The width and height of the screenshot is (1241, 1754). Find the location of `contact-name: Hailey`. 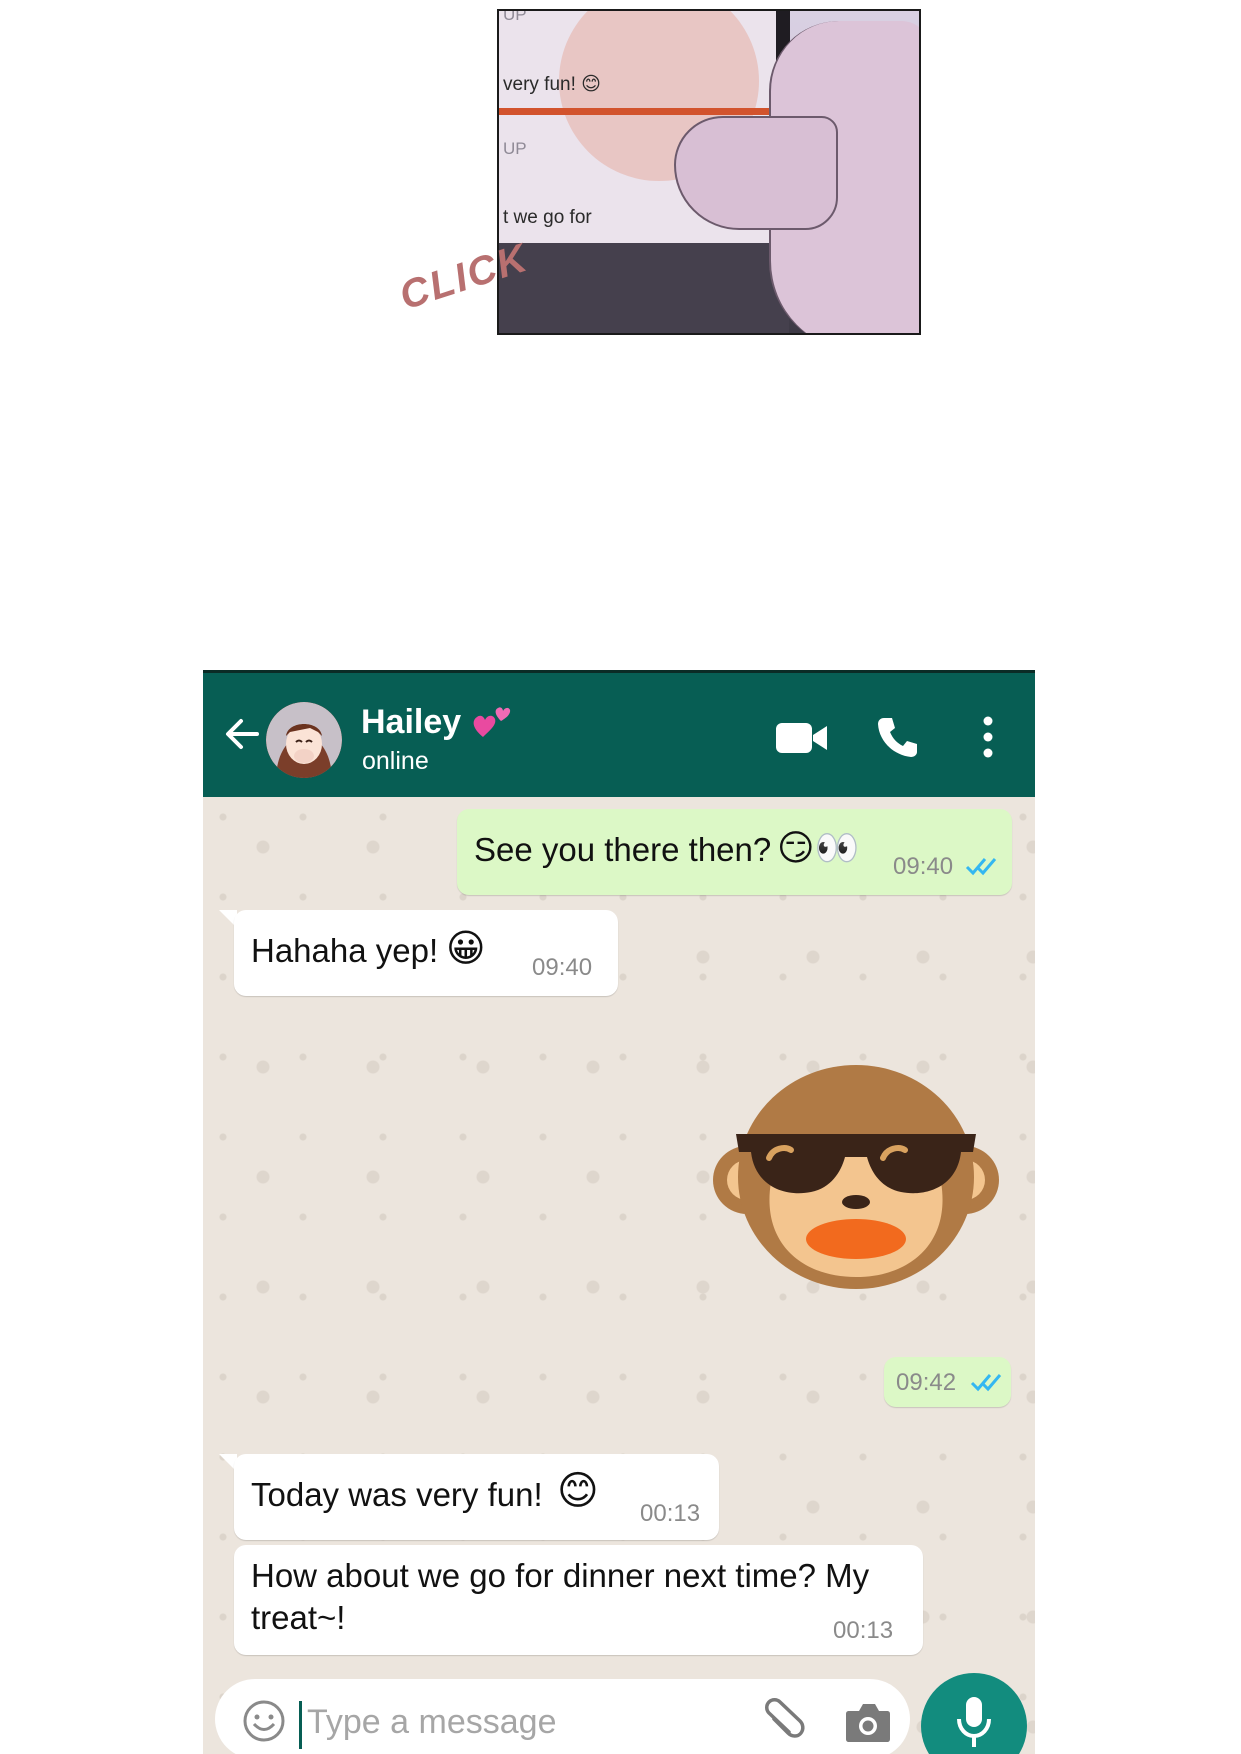

contact-name: Hailey is located at coordinates (411, 722).